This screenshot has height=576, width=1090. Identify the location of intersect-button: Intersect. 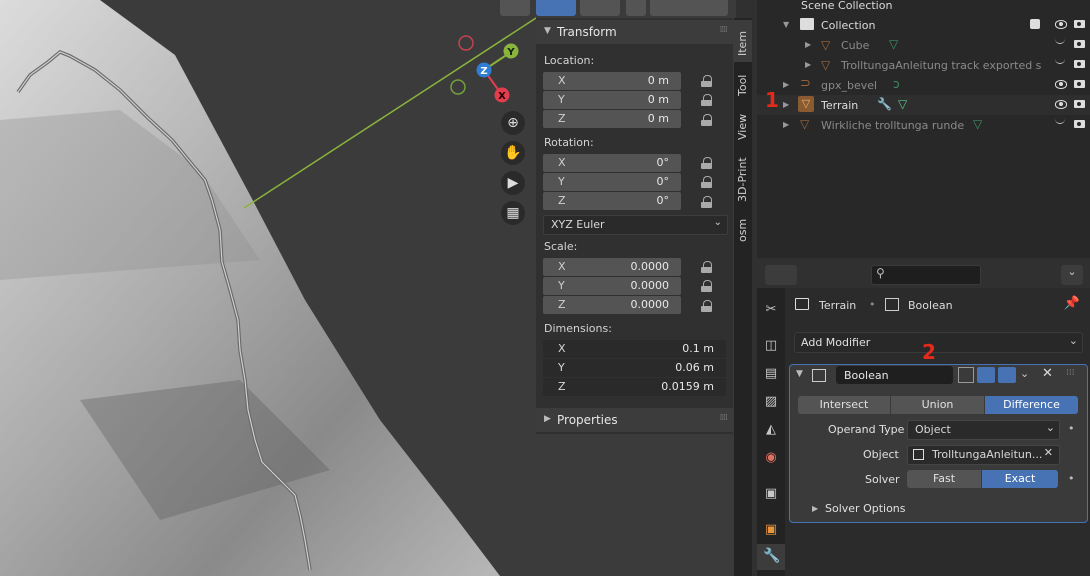
(844, 405).